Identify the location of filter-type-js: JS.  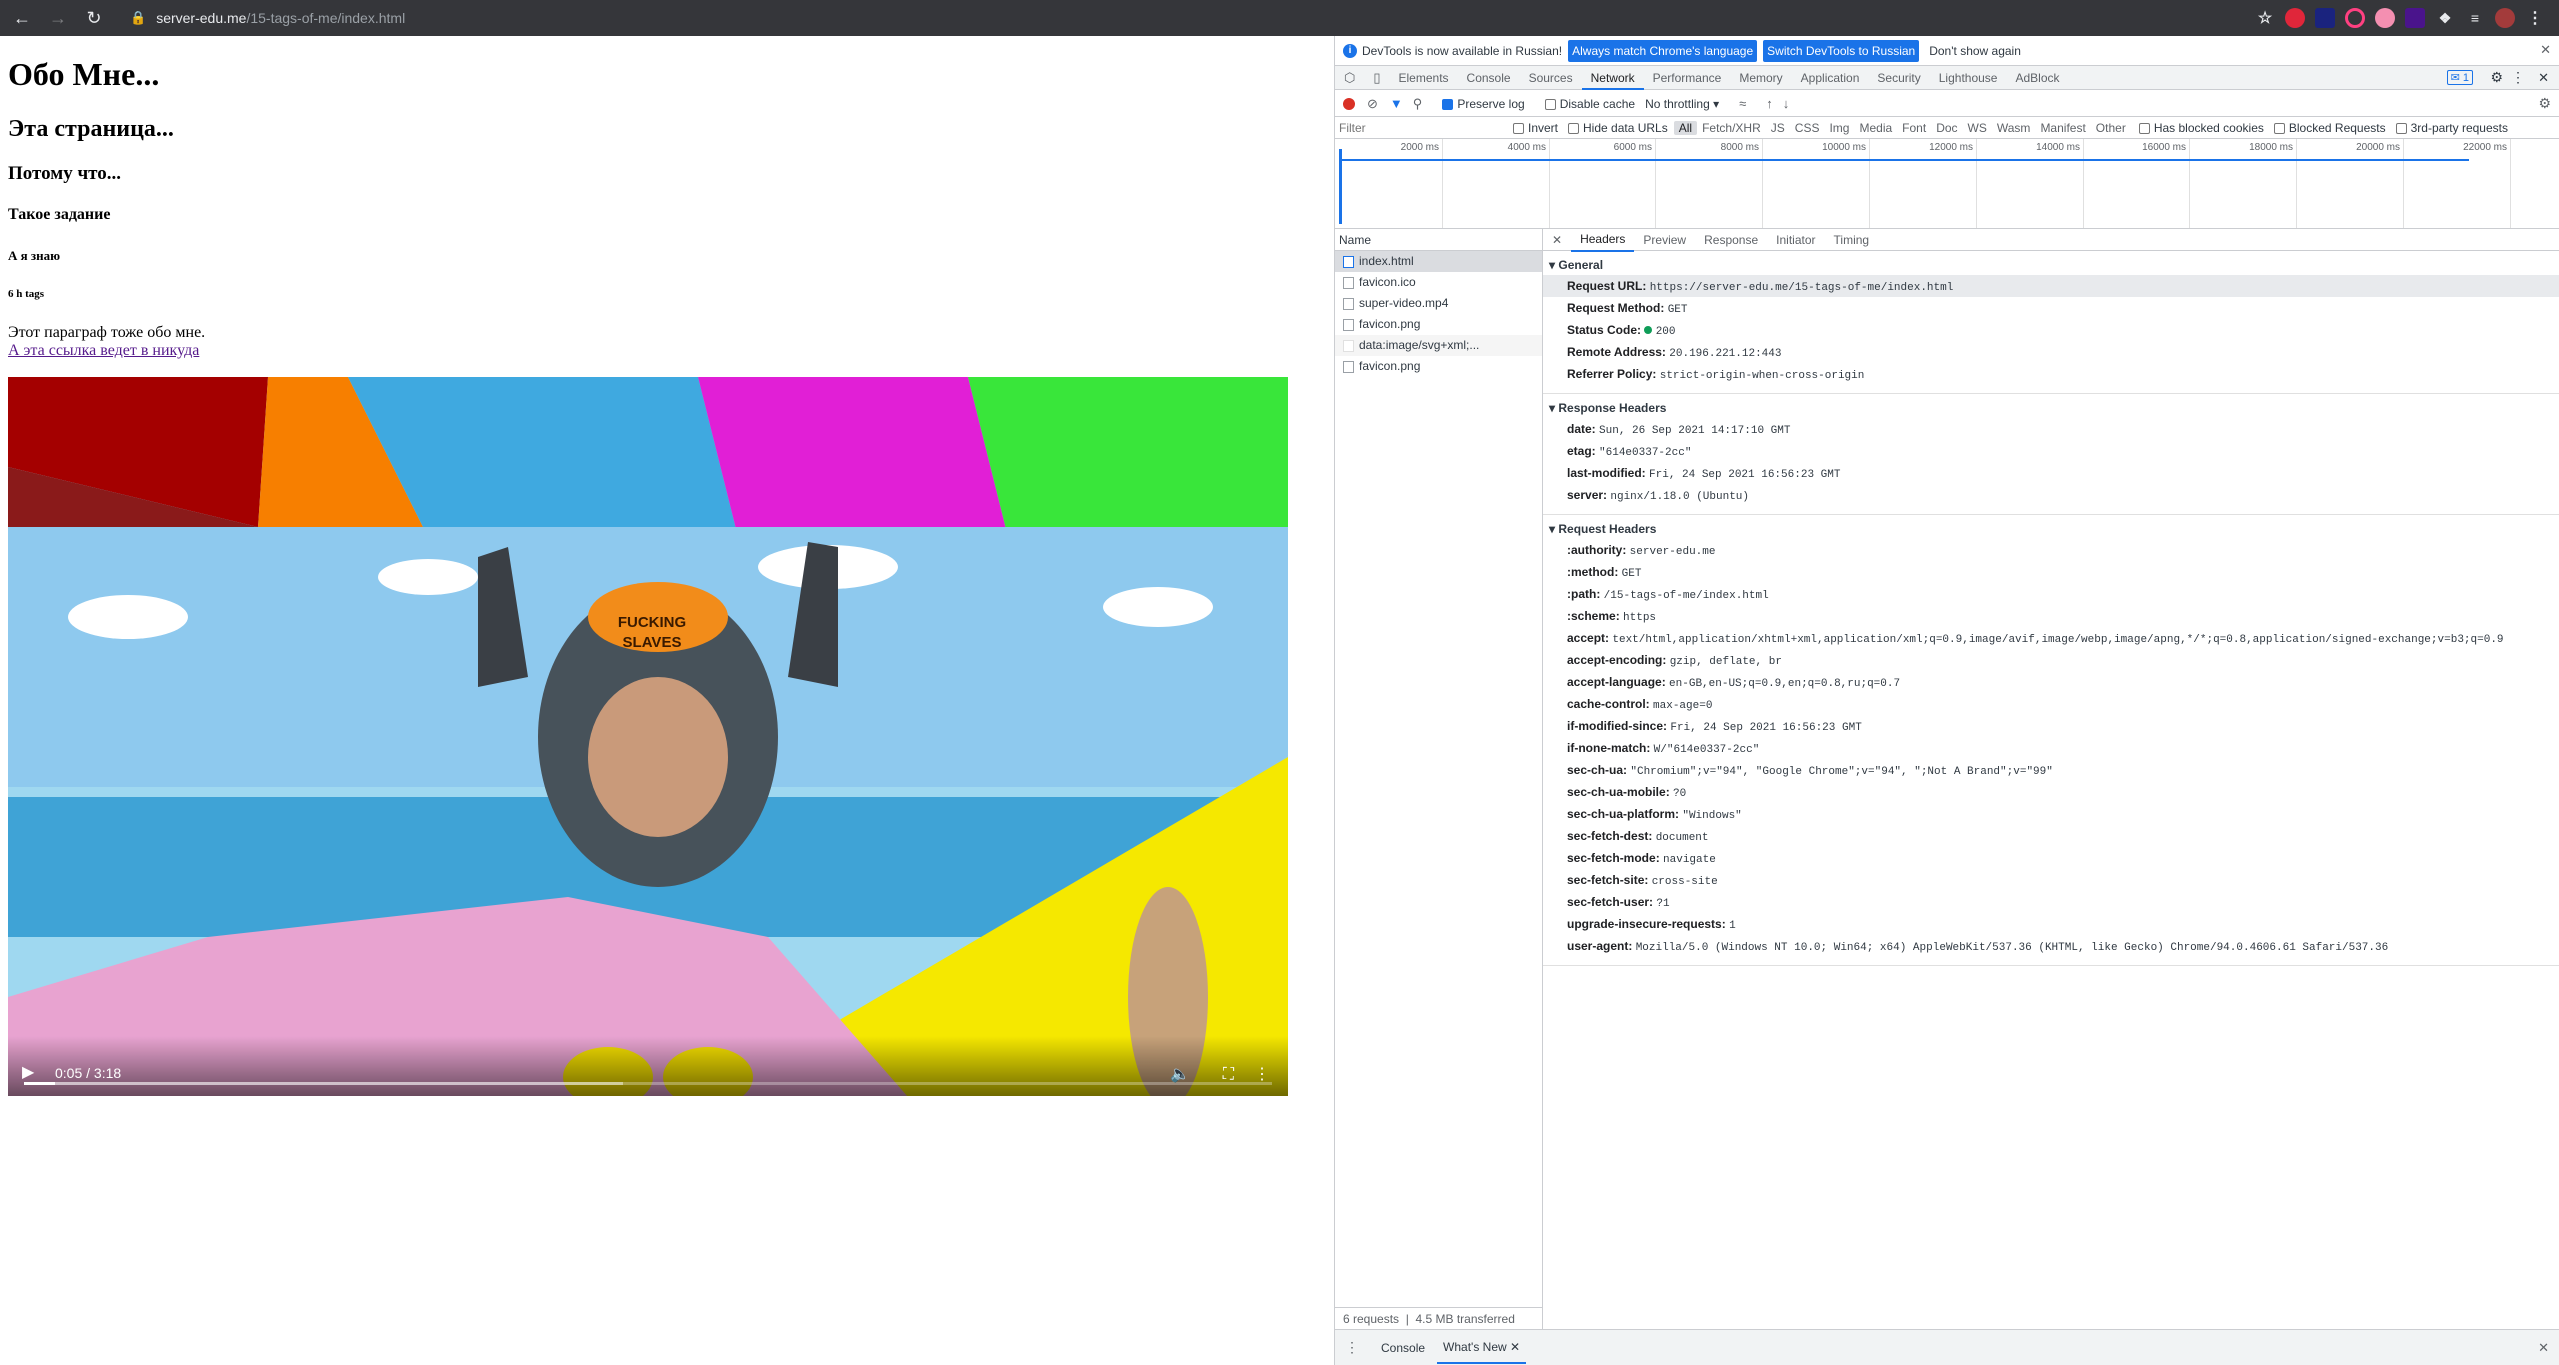
(1778, 128).